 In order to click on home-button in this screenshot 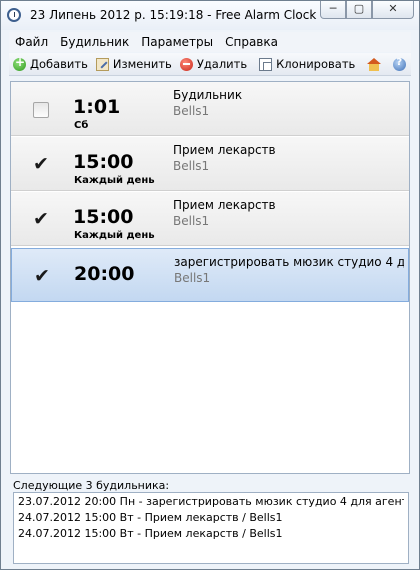, I will do `click(376, 64)`.